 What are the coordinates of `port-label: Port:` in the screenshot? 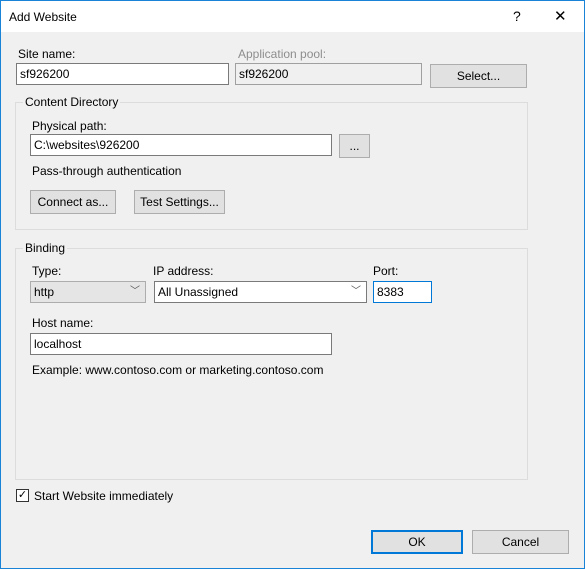 It's located at (386, 271).